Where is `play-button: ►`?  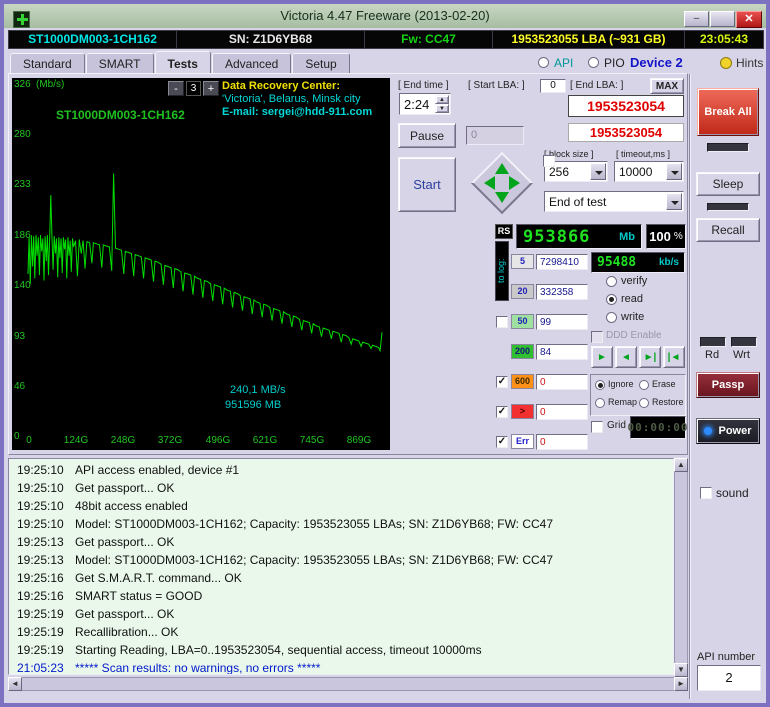 play-button: ► is located at coordinates (602, 357).